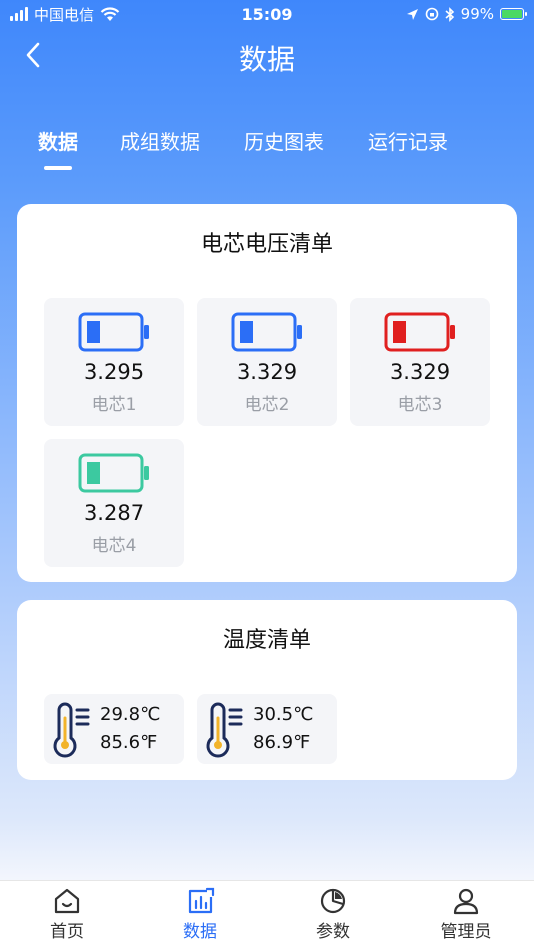 The width and height of the screenshot is (534, 950). Describe the element at coordinates (64, 14) in the screenshot. I see `carrier-label: 中国电信` at that location.